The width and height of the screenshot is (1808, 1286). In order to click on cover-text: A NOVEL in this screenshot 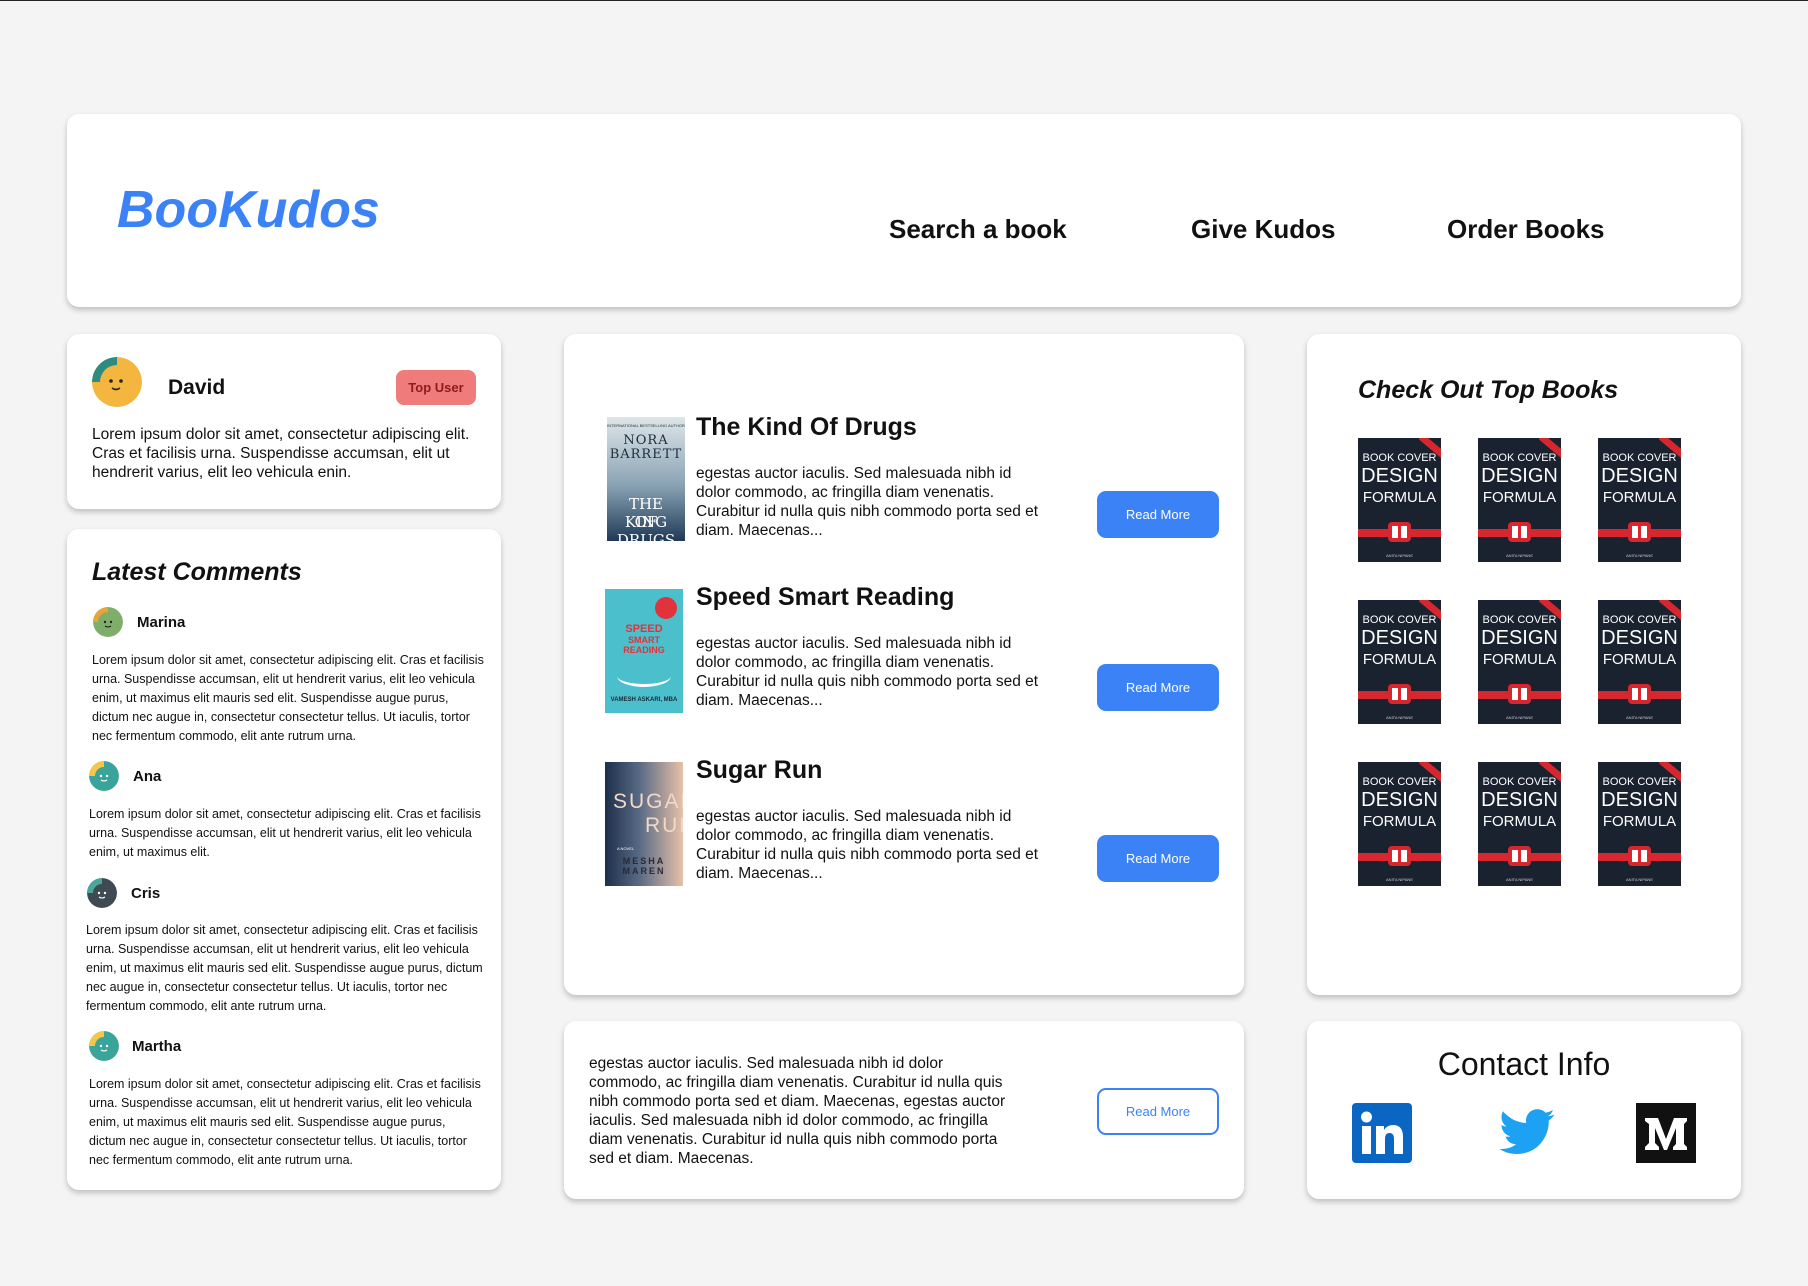, I will do `click(626, 848)`.